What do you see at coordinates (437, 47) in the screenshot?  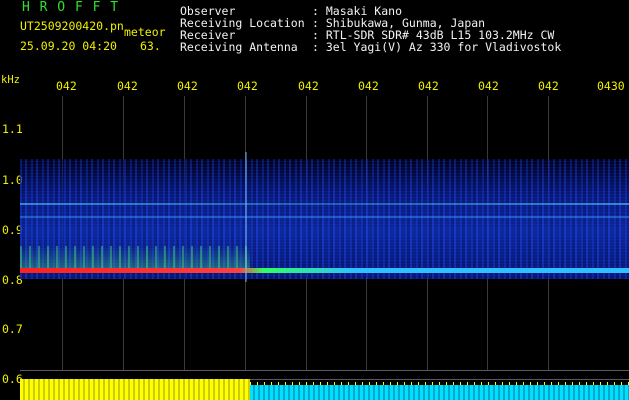 I see `antenna-value: : 3el Yagi(V) Az 330 for Vladivostok` at bounding box center [437, 47].